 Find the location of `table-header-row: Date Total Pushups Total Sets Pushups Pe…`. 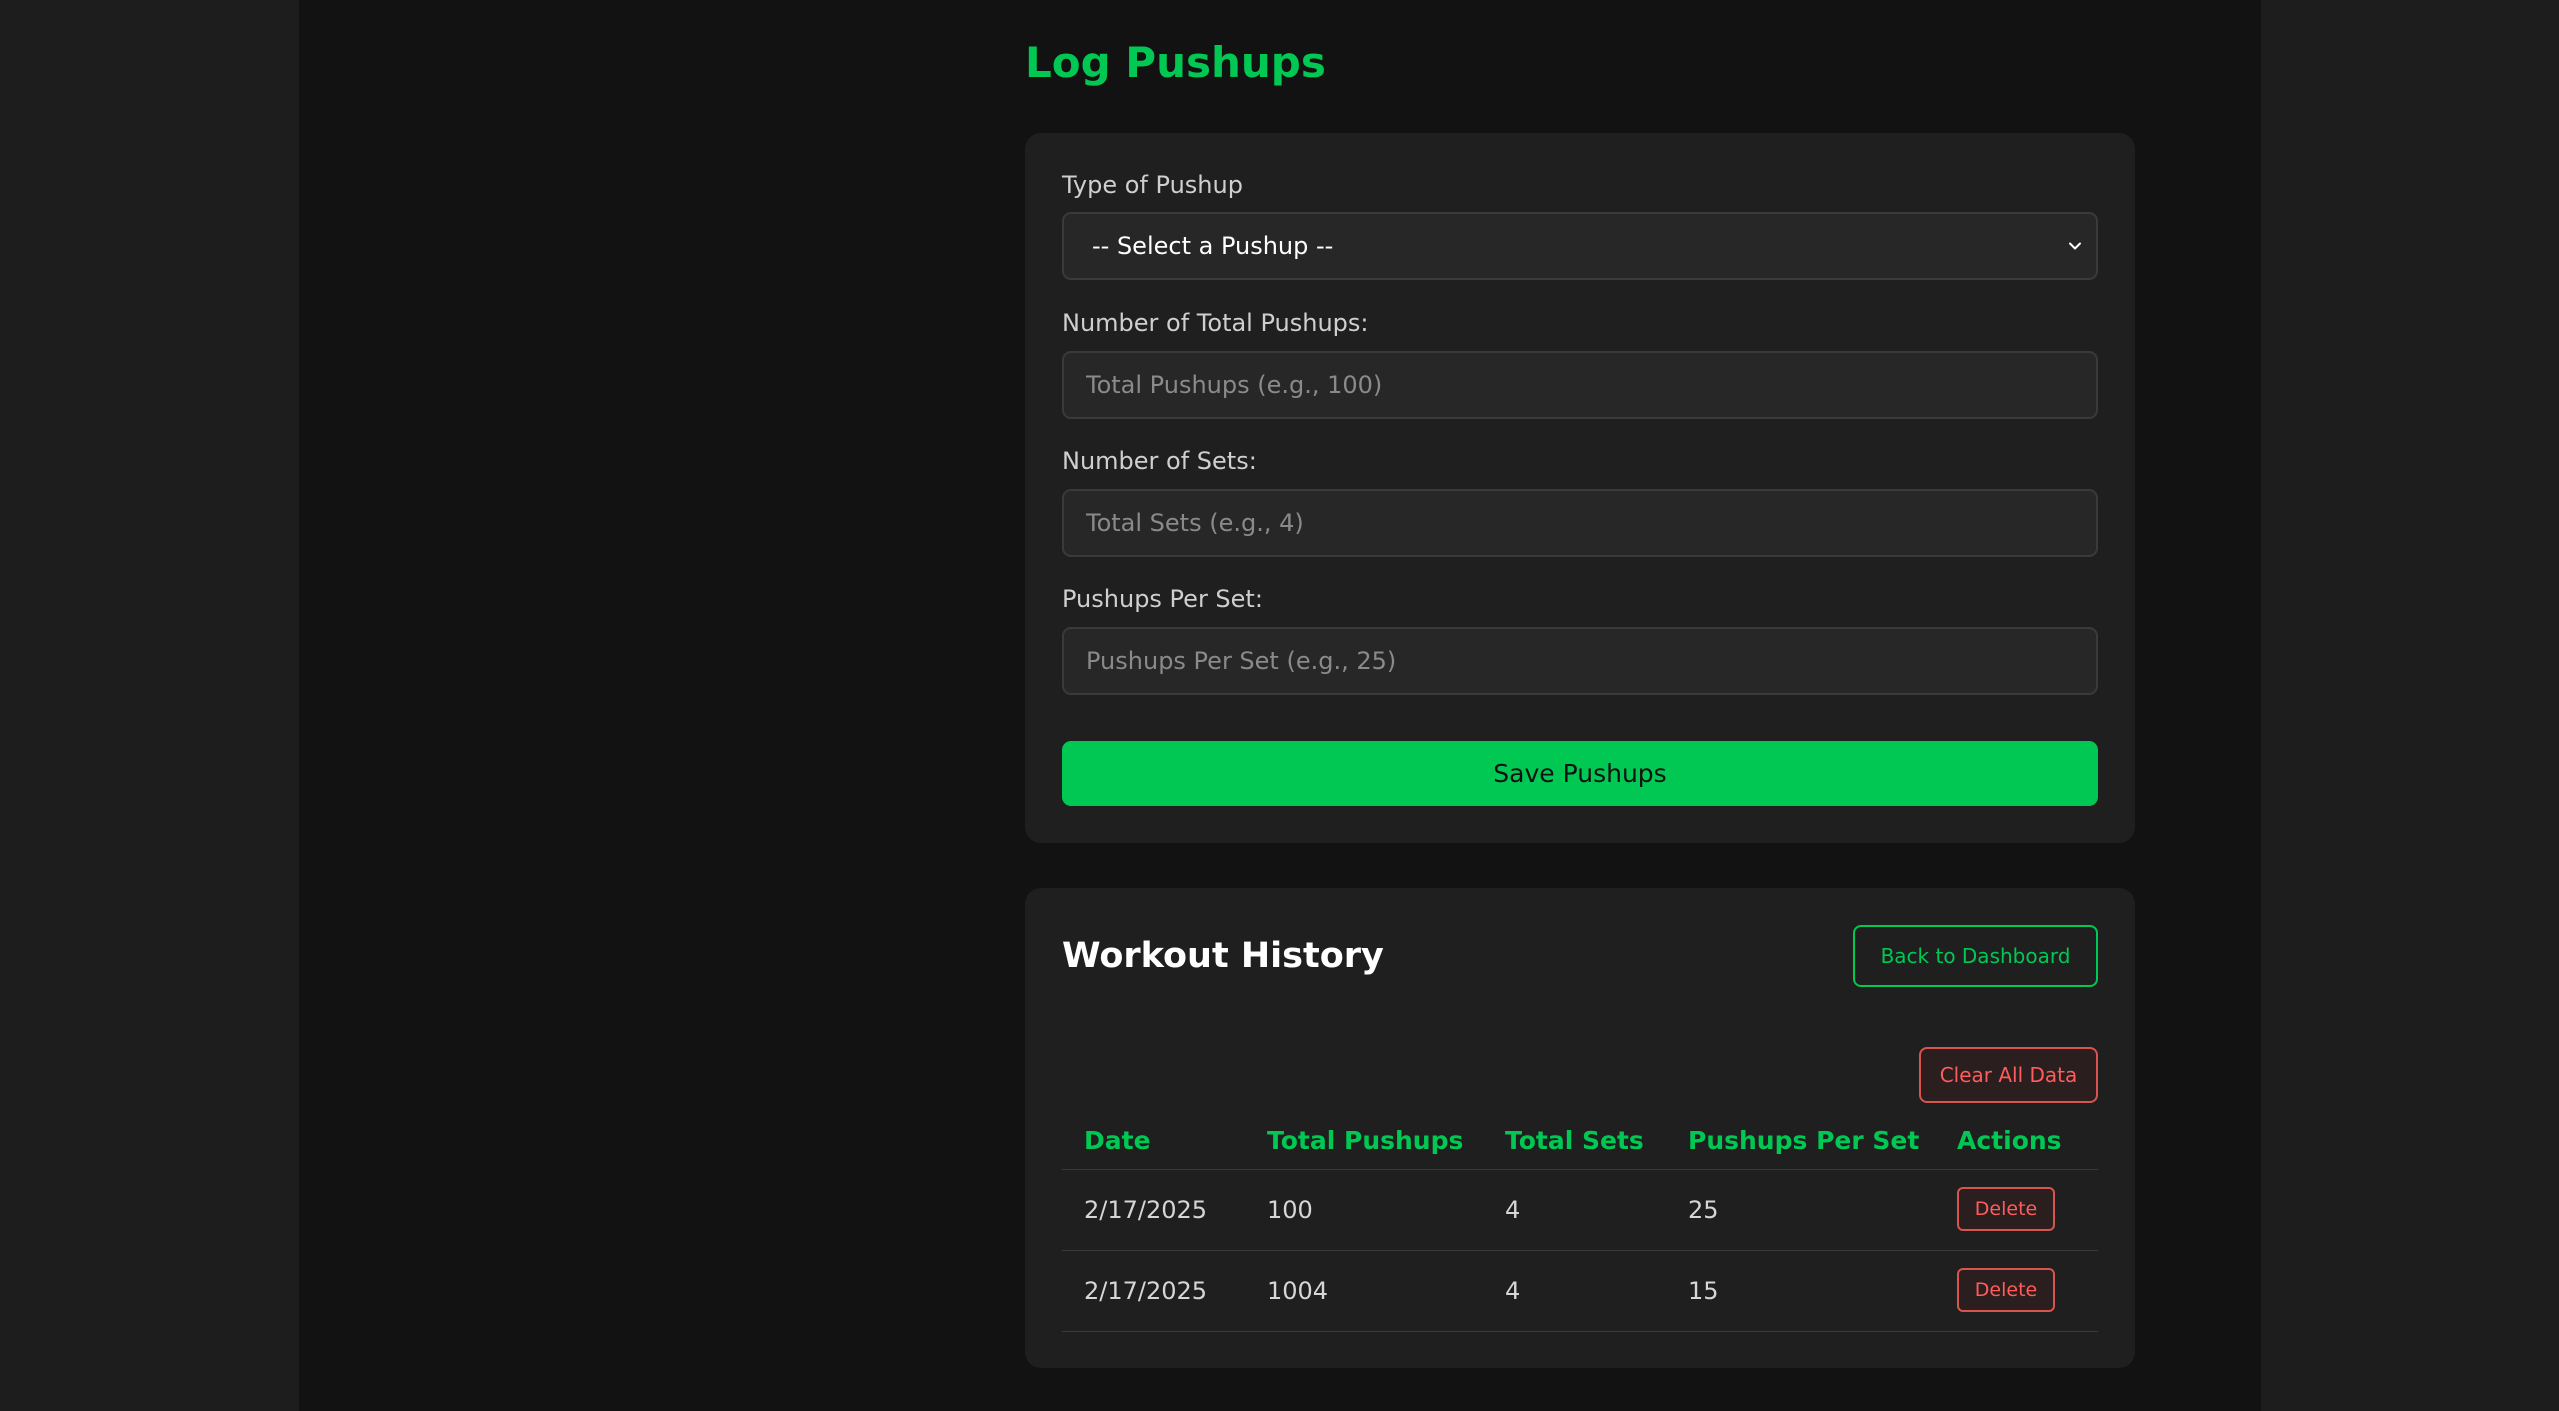

table-header-row: Date Total Pushups Total Sets Pushups Pe… is located at coordinates (1580, 1141).